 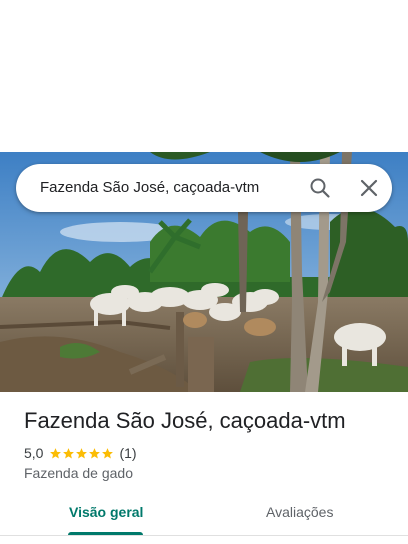 I want to click on tabs-divider, so click(x=204, y=535).